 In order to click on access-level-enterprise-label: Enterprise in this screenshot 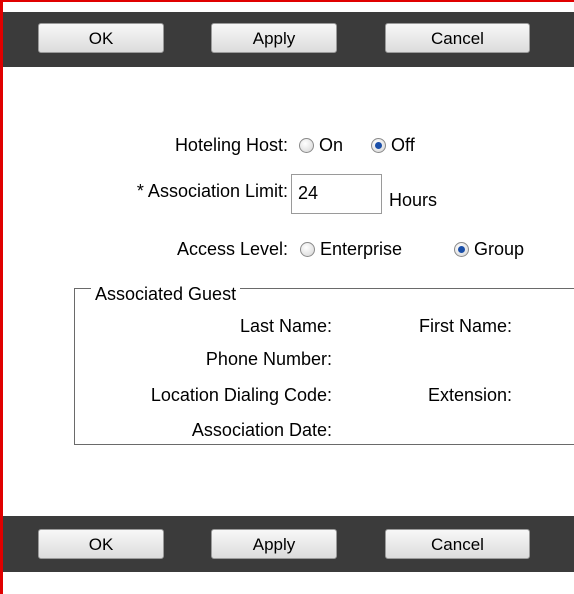, I will do `click(361, 249)`.